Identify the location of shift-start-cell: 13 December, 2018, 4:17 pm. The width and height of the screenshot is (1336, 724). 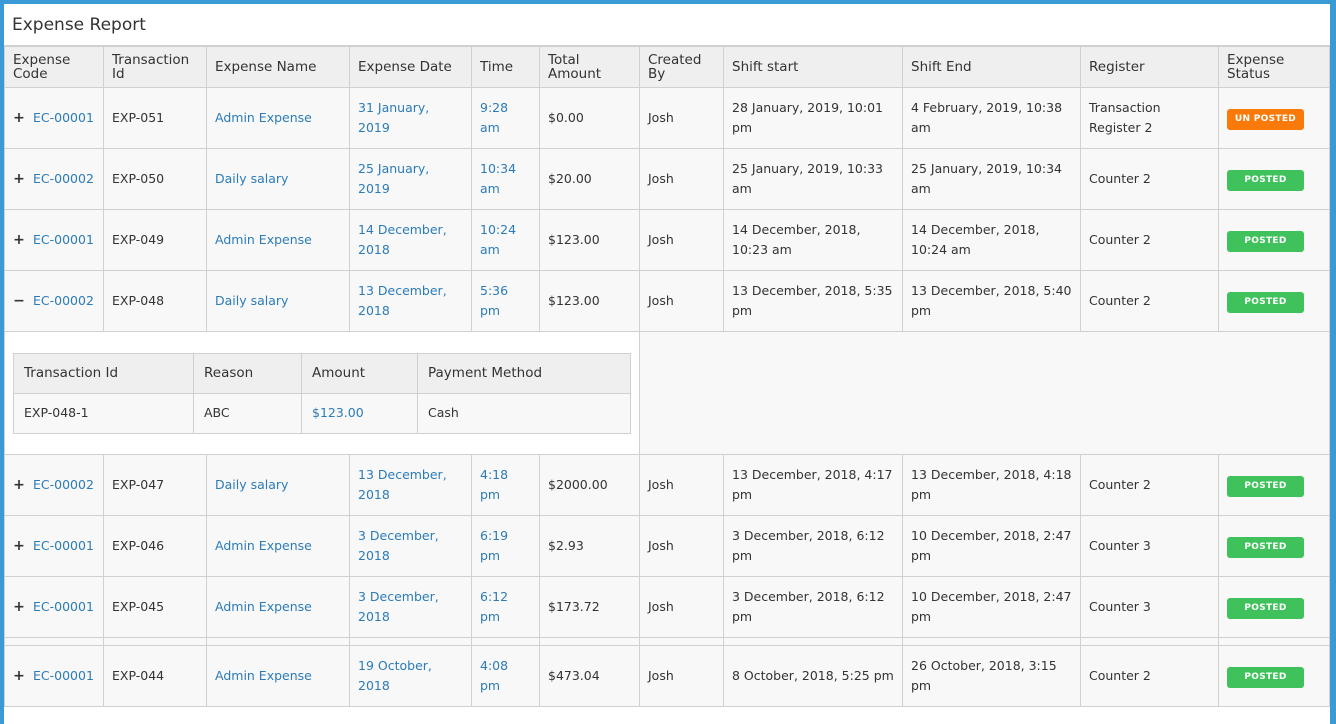
(813, 485).